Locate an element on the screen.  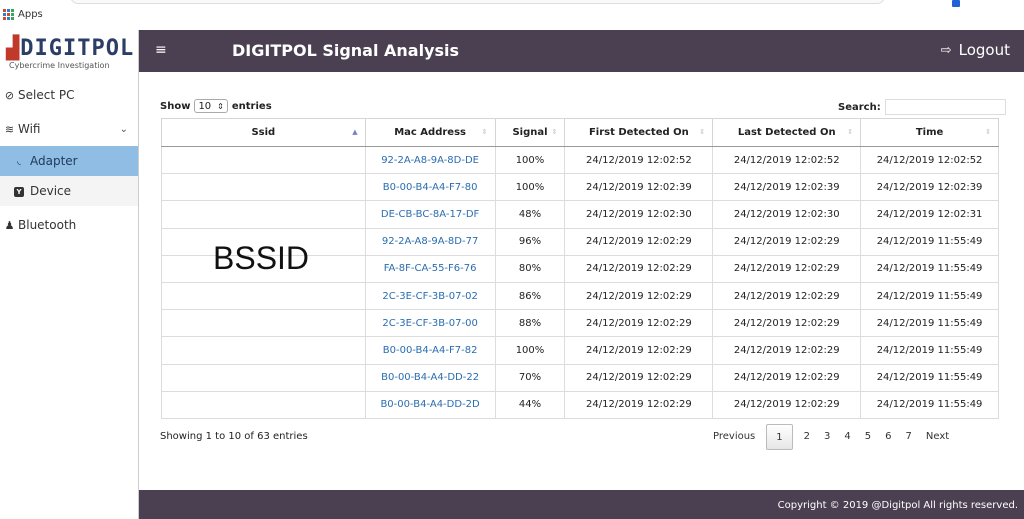
entries-per-page-select: 10 ⇕ is located at coordinates (211, 106).